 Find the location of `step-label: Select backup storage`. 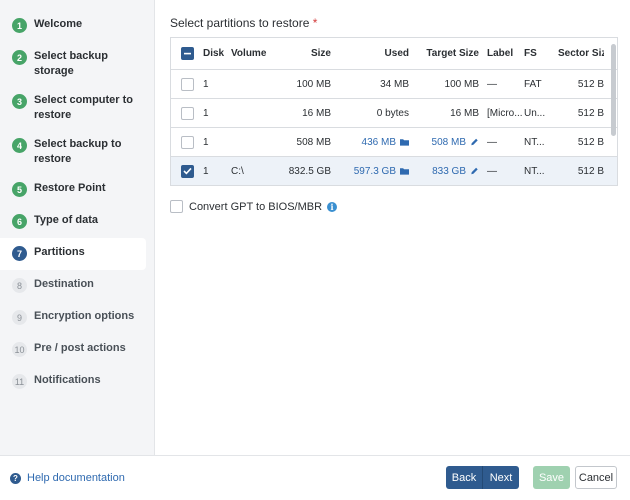

step-label: Select backup storage is located at coordinates (71, 63).